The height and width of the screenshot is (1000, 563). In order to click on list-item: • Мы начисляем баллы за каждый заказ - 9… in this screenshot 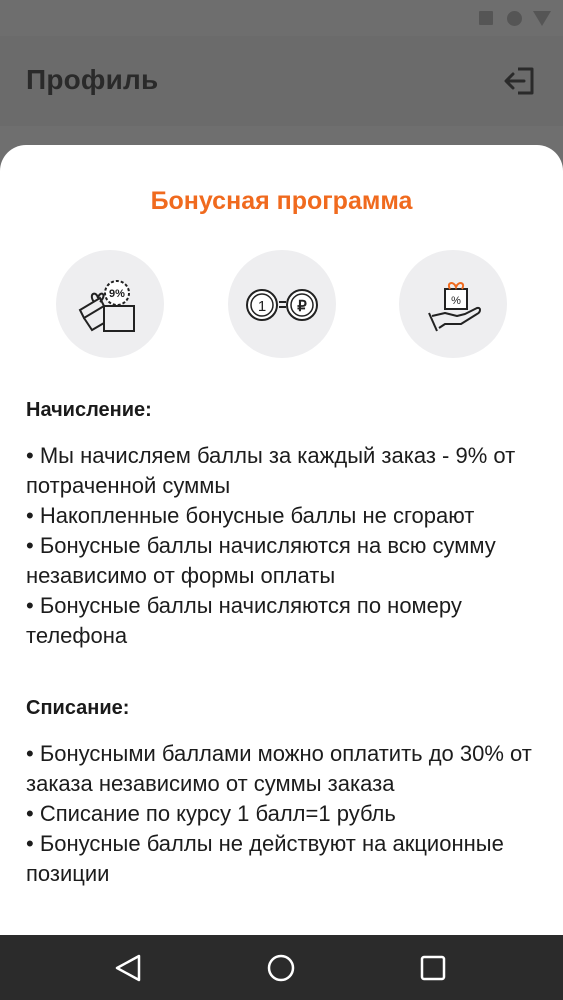, I will do `click(271, 470)`.